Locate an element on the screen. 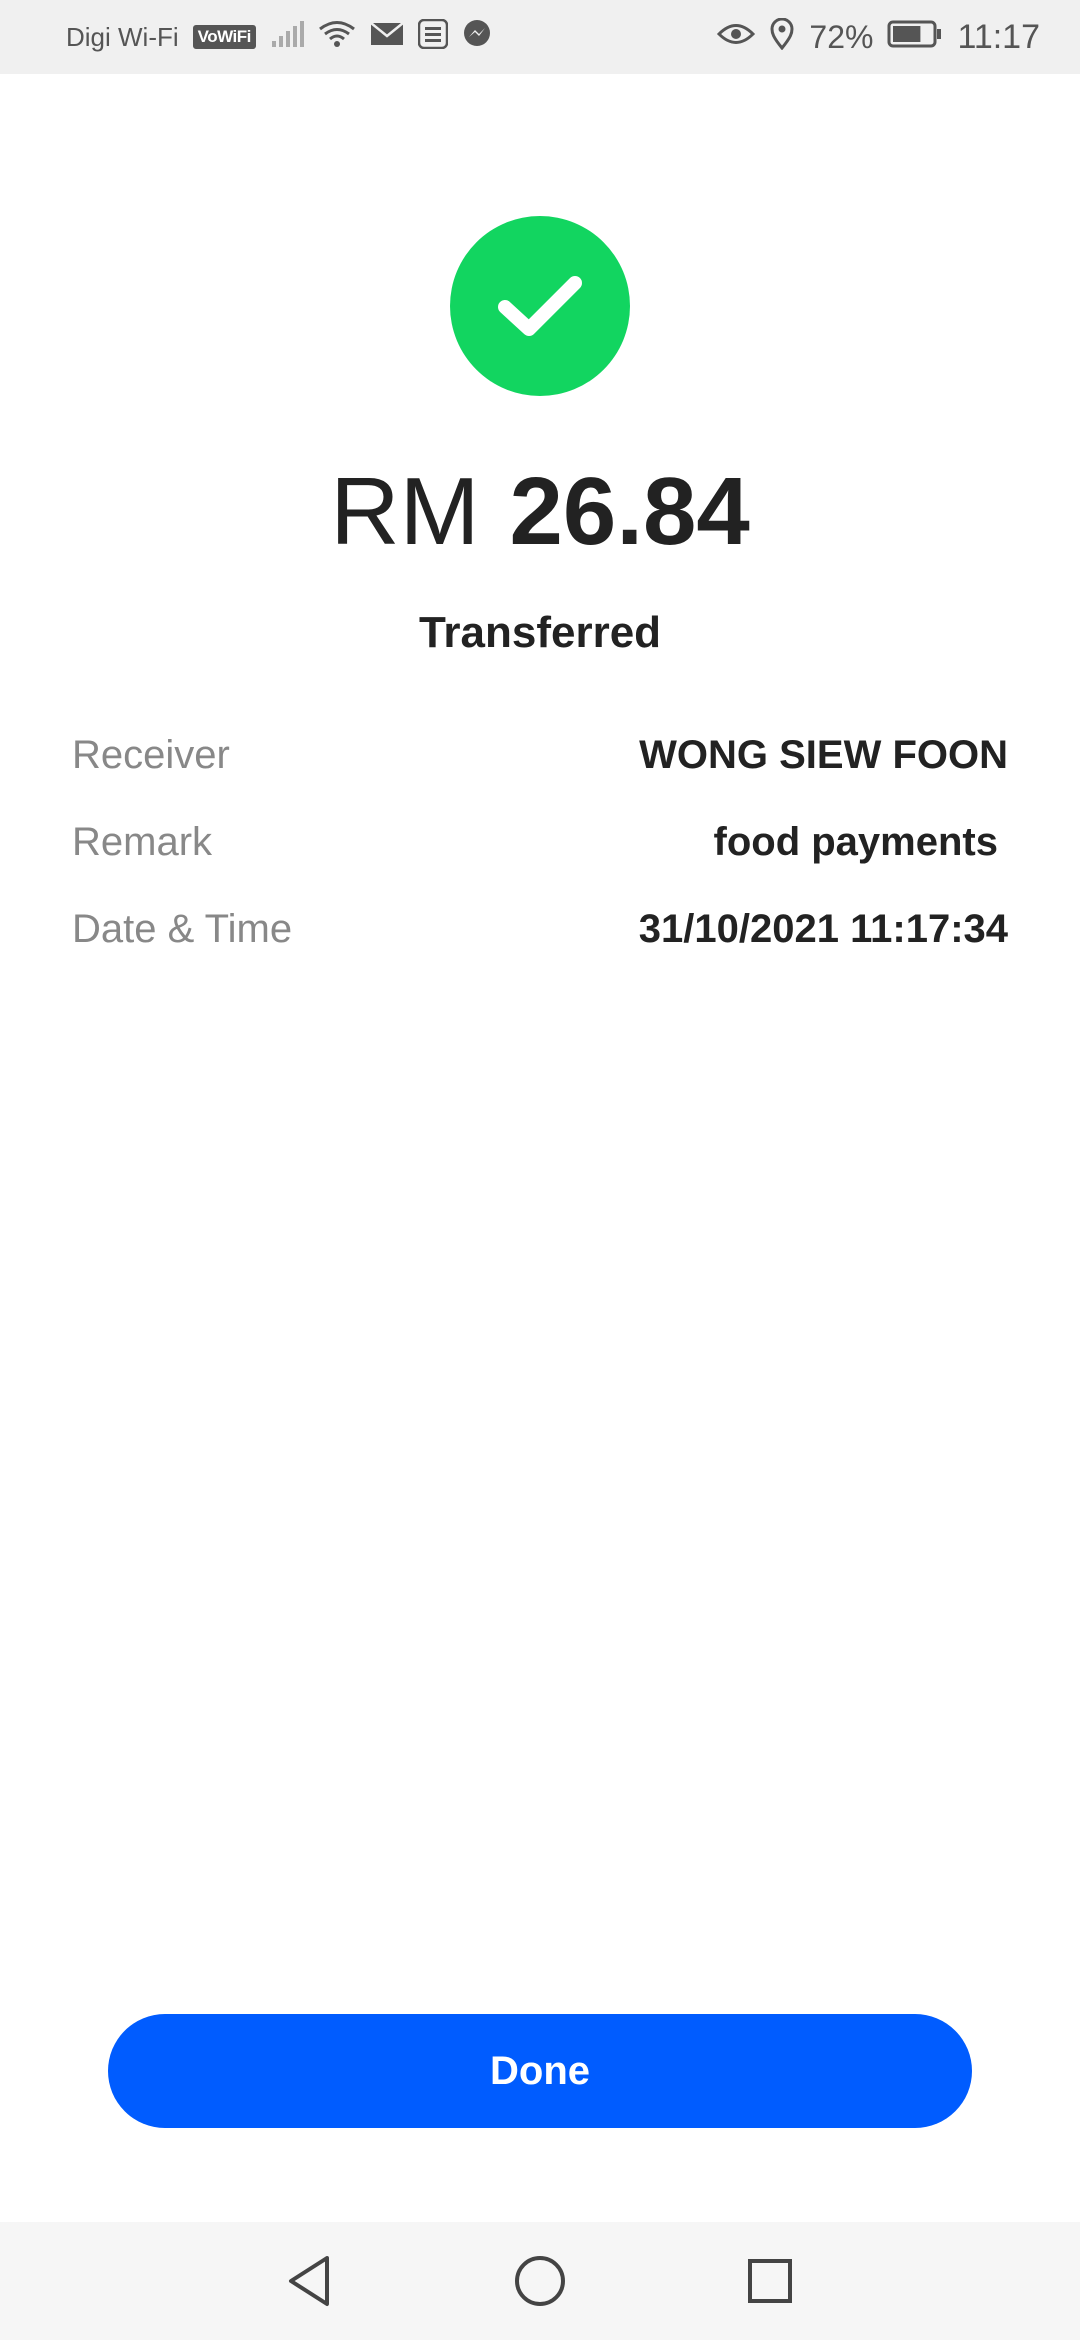 The width and height of the screenshot is (1080, 2340). detail-row-remark: Remark food payments is located at coordinates (540, 842).